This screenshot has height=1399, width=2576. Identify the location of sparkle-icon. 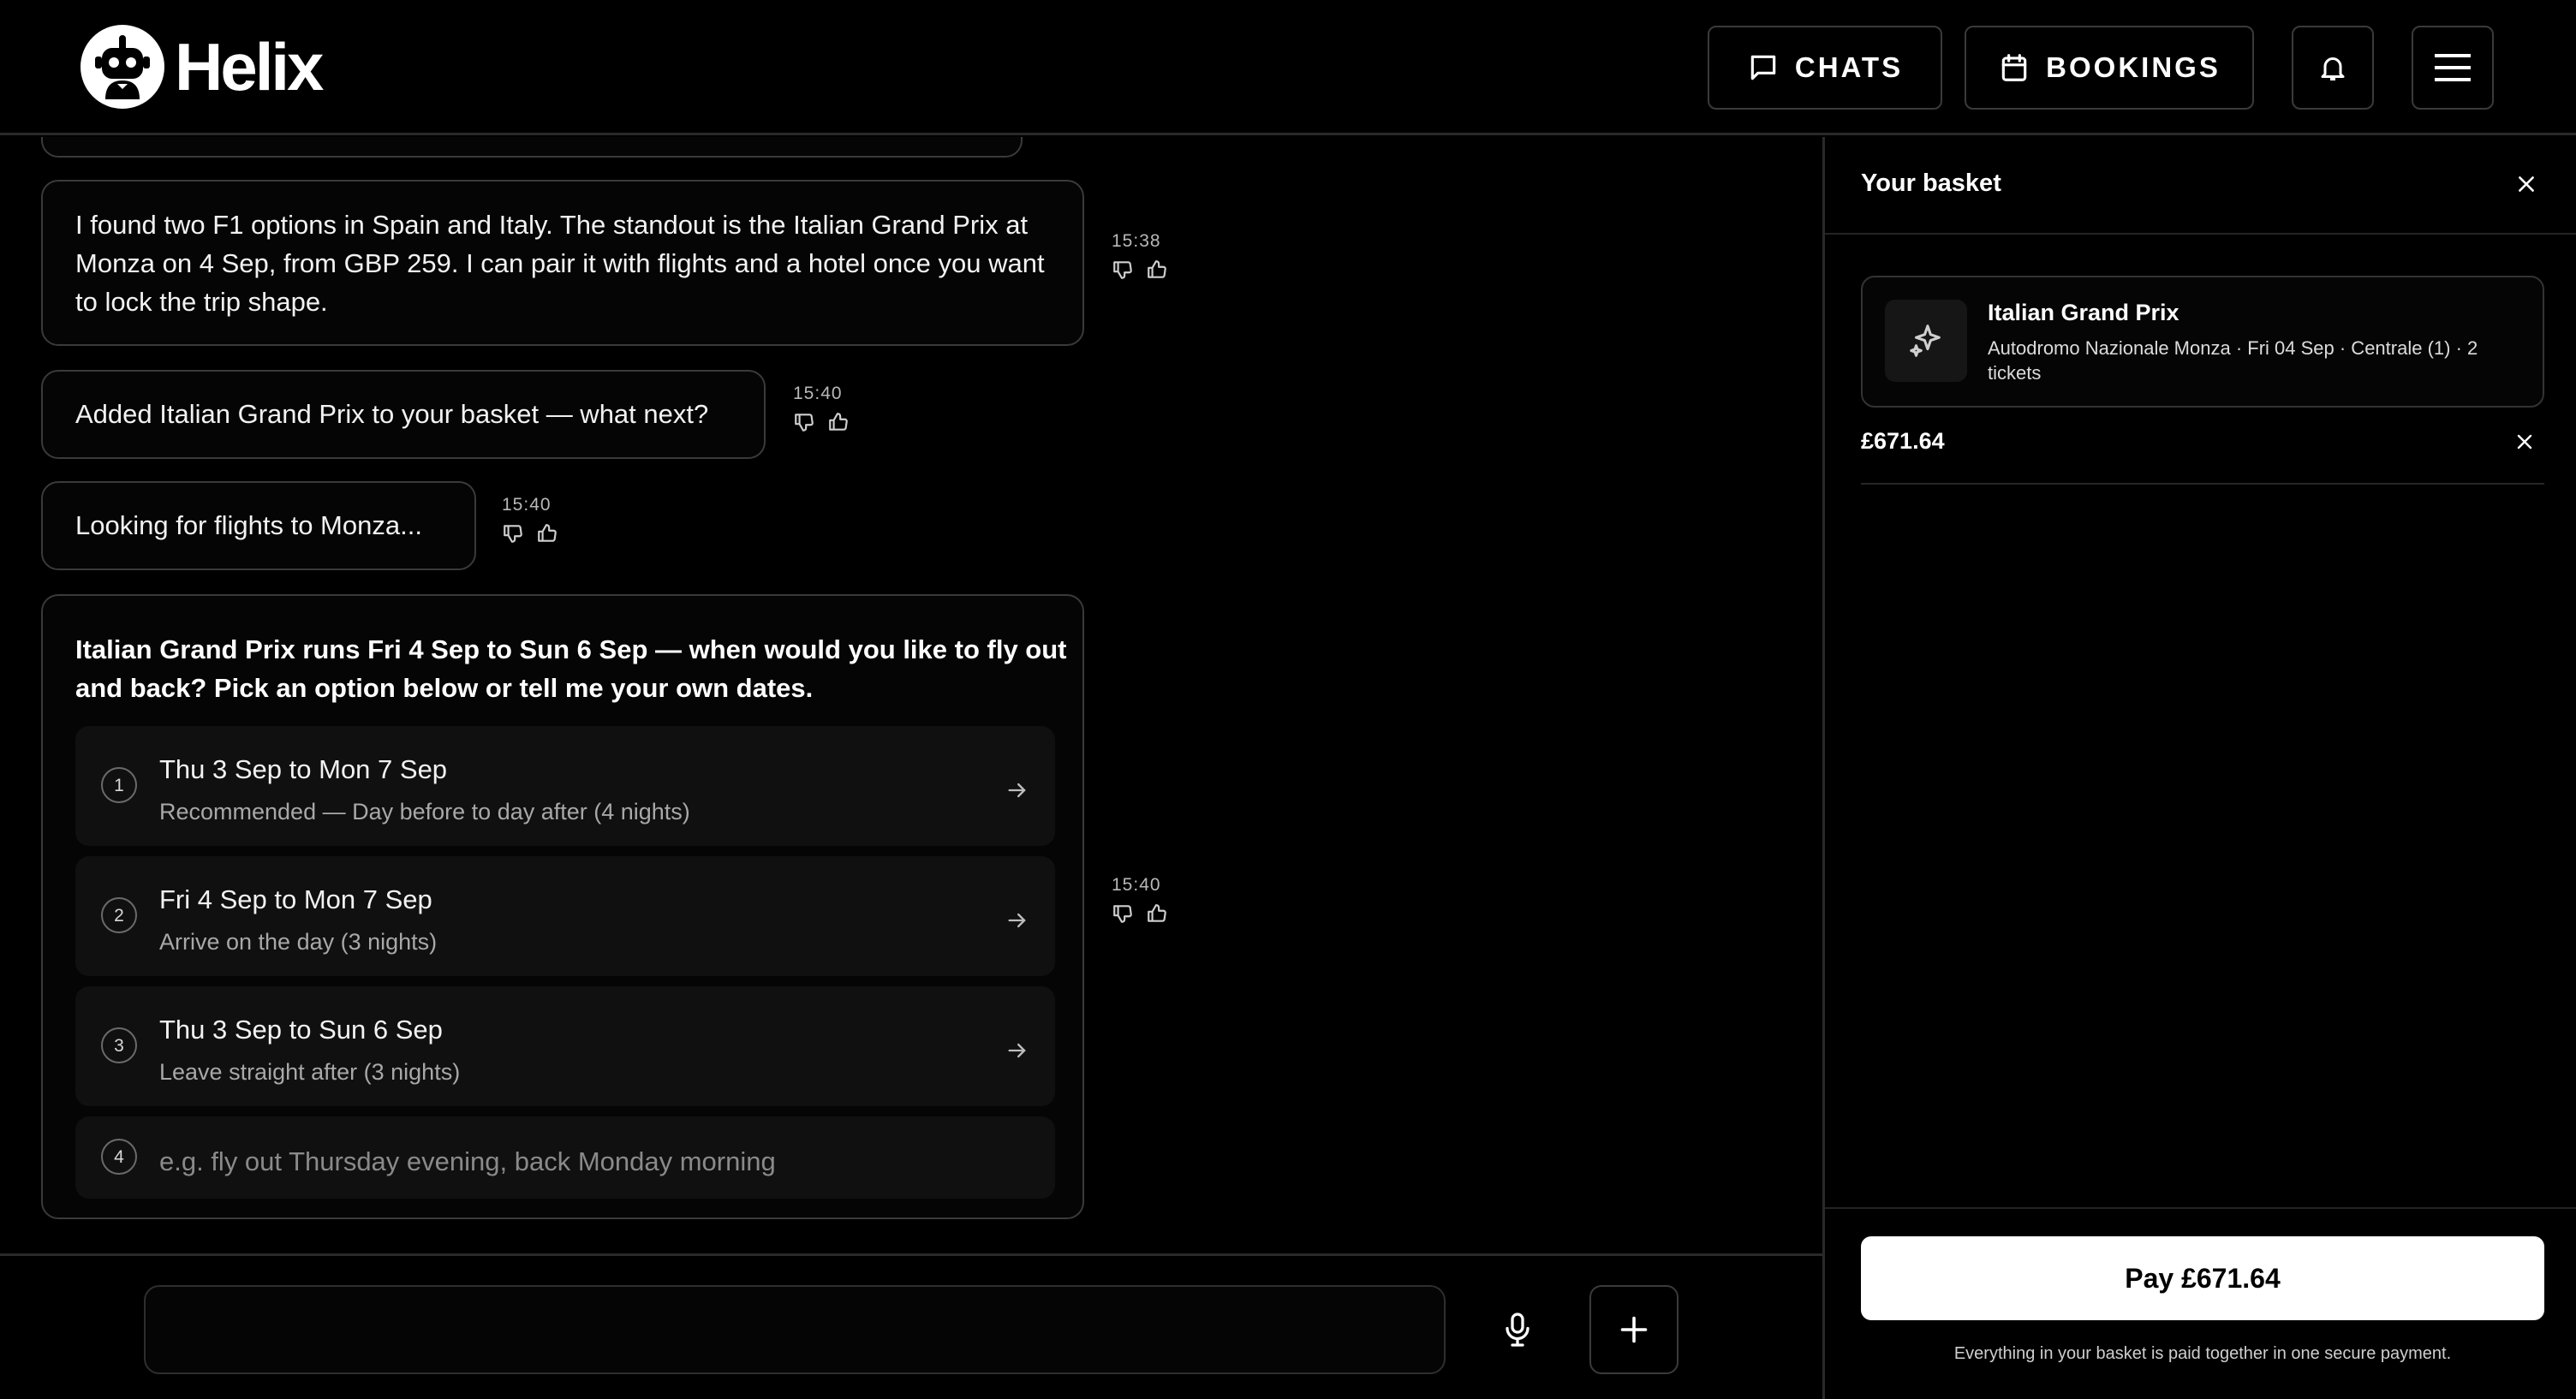
(1926, 341).